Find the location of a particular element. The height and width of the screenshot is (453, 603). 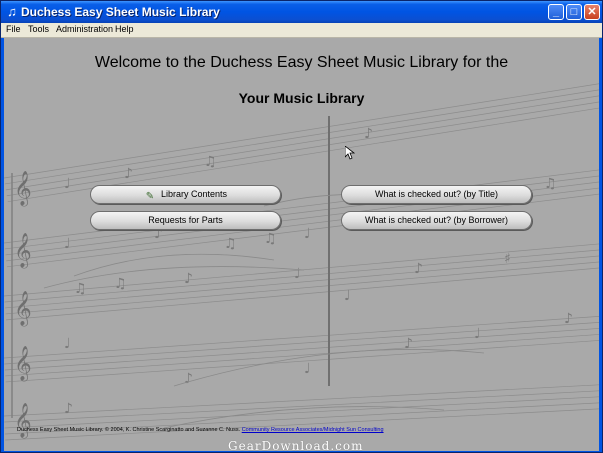

library-contents-label: Library Contents is located at coordinates (194, 194).